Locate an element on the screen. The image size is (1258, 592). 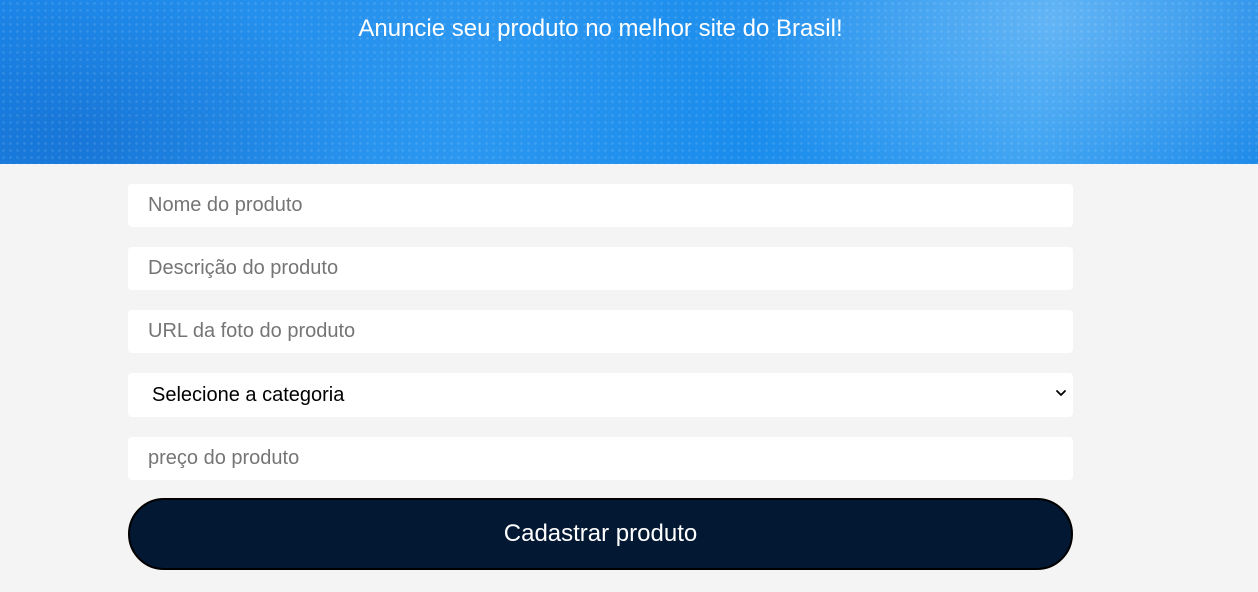
product-description-input is located at coordinates (600, 268).